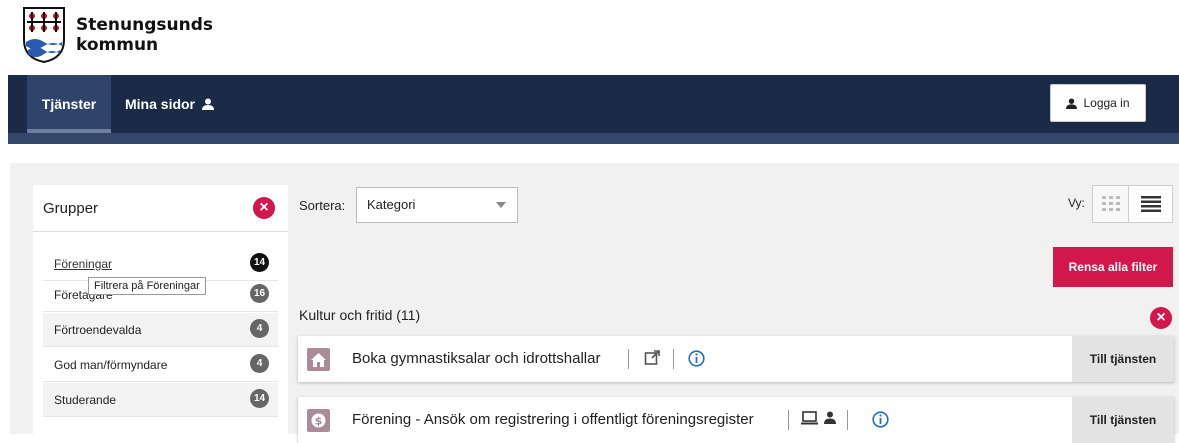 The width and height of the screenshot is (1179, 443). I want to click on sort-select: Kategori, so click(437, 205).